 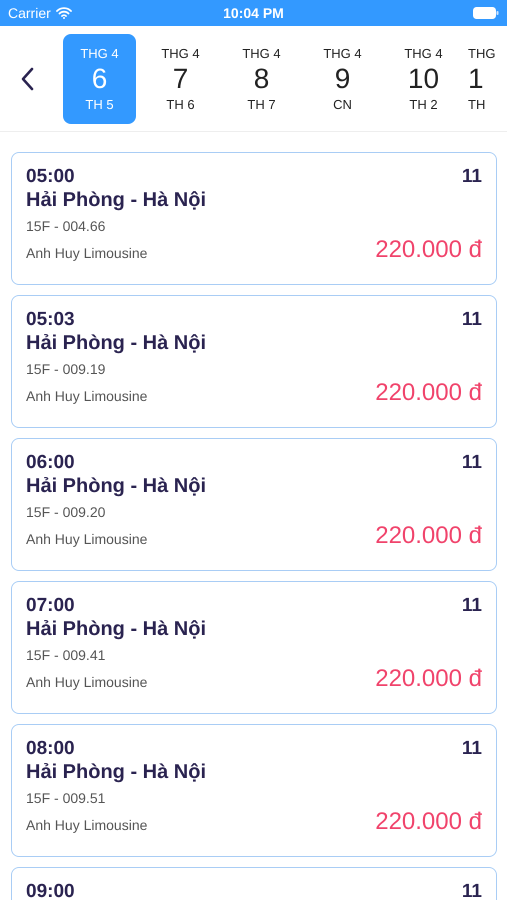 I want to click on license-plate: 15F - 009.19, so click(x=66, y=369).